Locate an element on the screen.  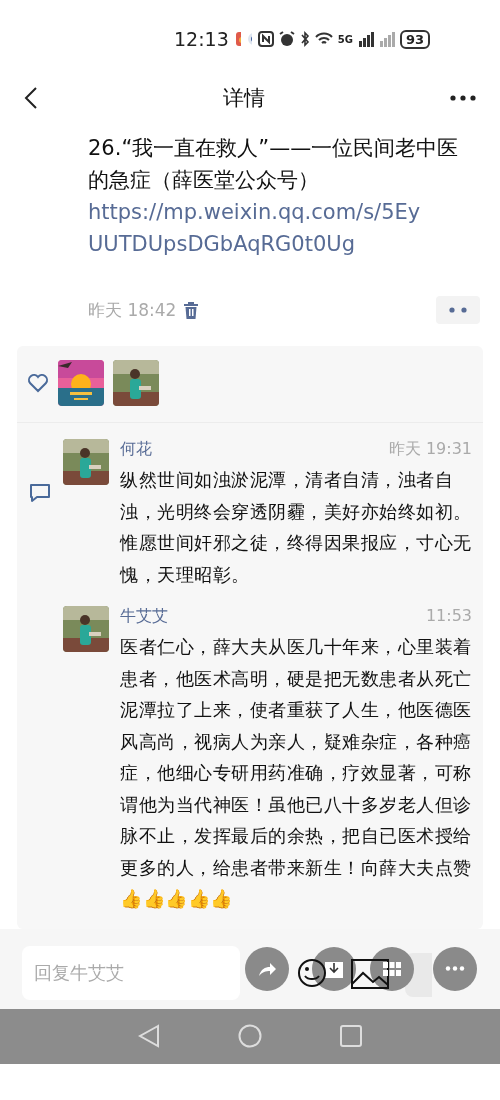
trash-icon is located at coordinates (191, 310).